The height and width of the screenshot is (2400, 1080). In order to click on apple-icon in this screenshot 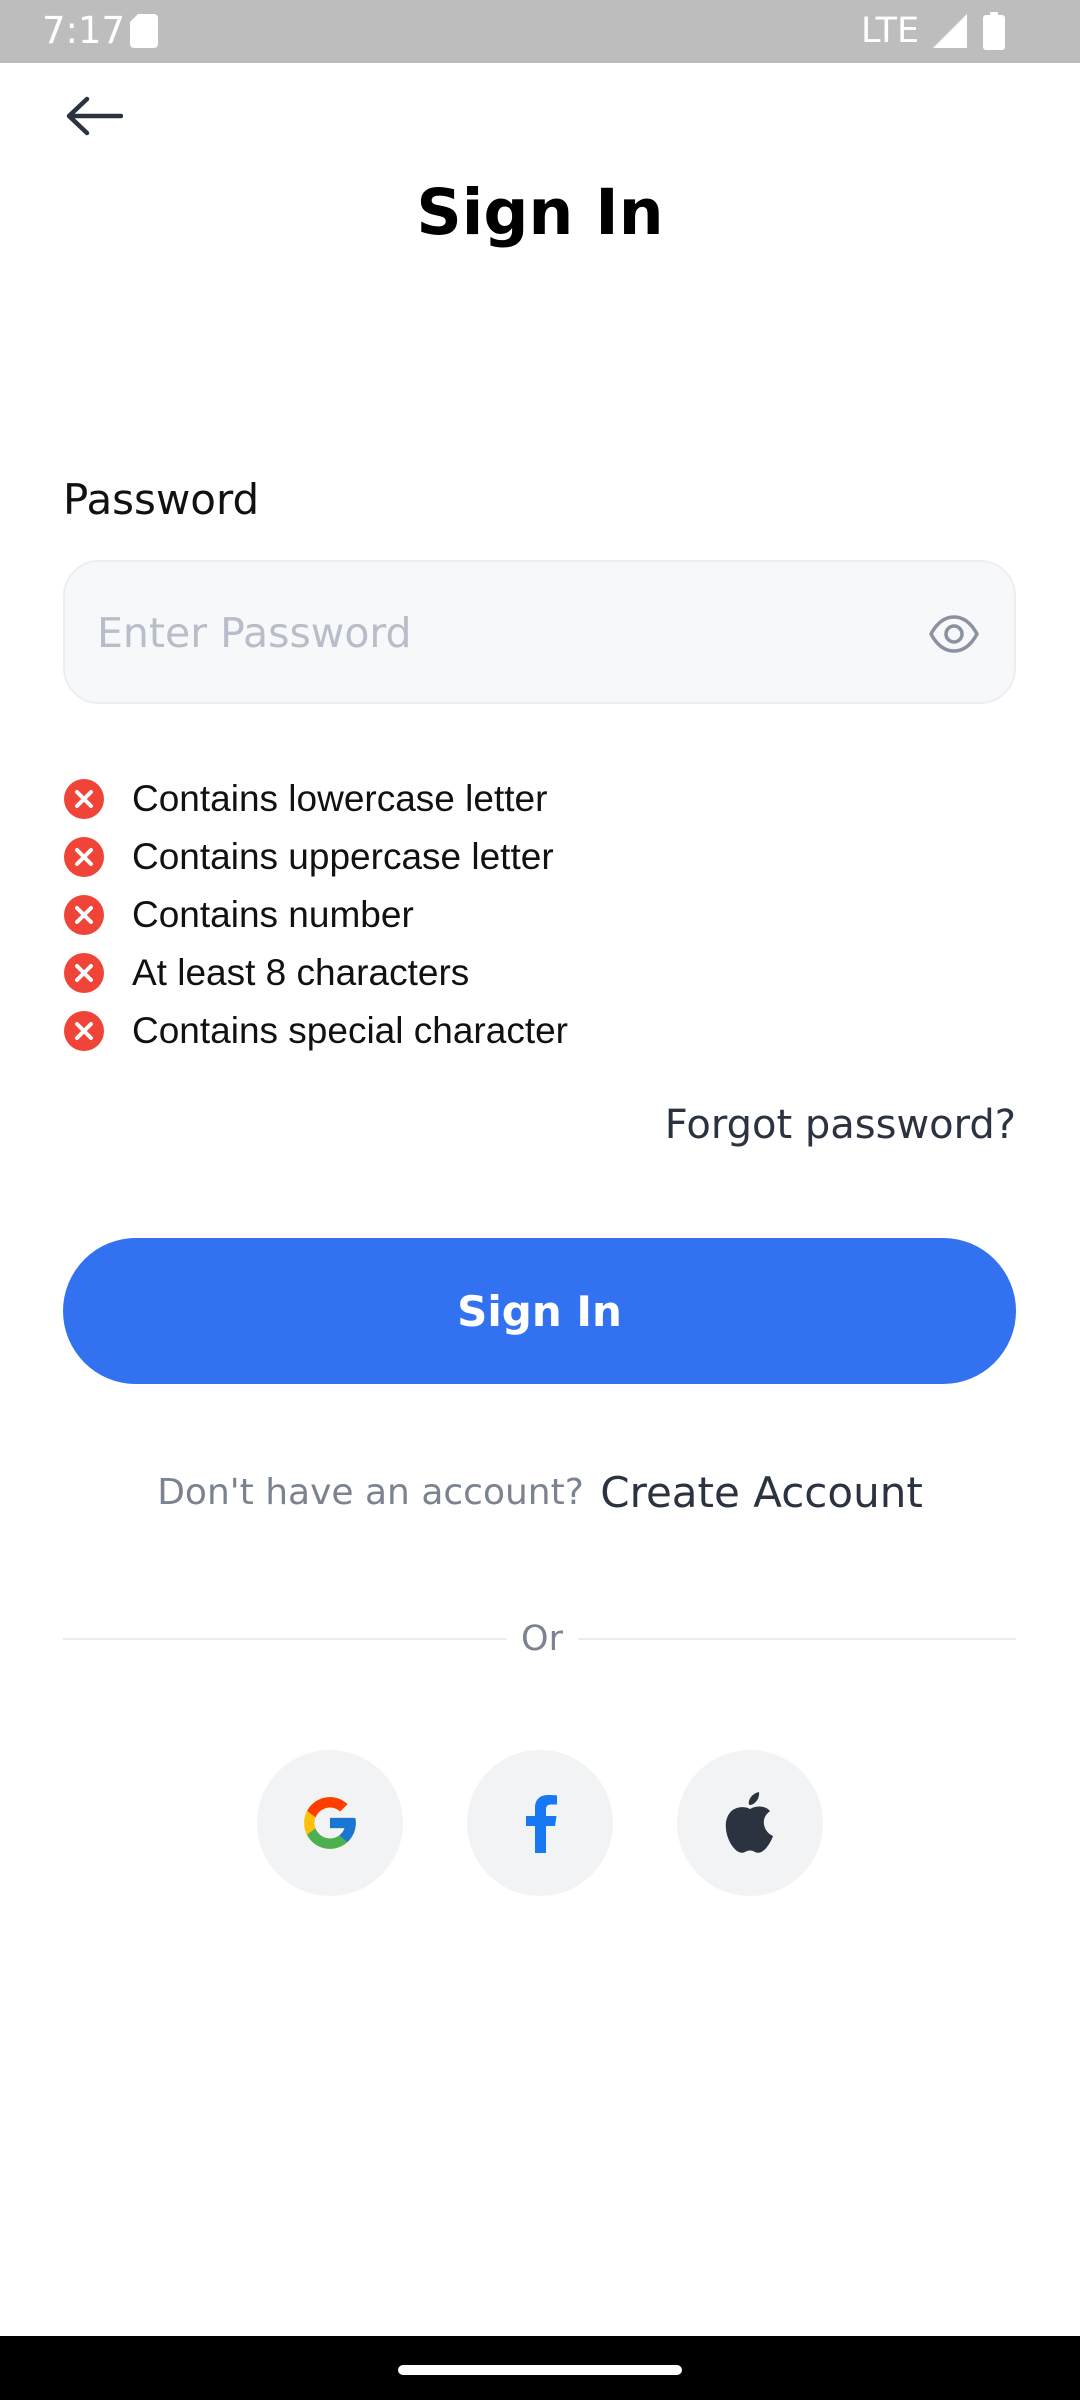, I will do `click(749, 1822)`.